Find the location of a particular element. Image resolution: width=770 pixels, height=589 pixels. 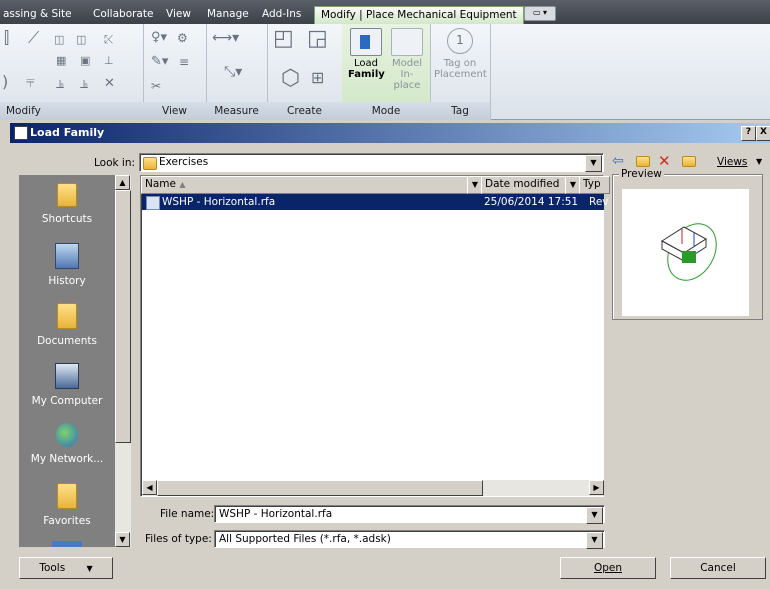

cancel-label: Cancel is located at coordinates (718, 568).